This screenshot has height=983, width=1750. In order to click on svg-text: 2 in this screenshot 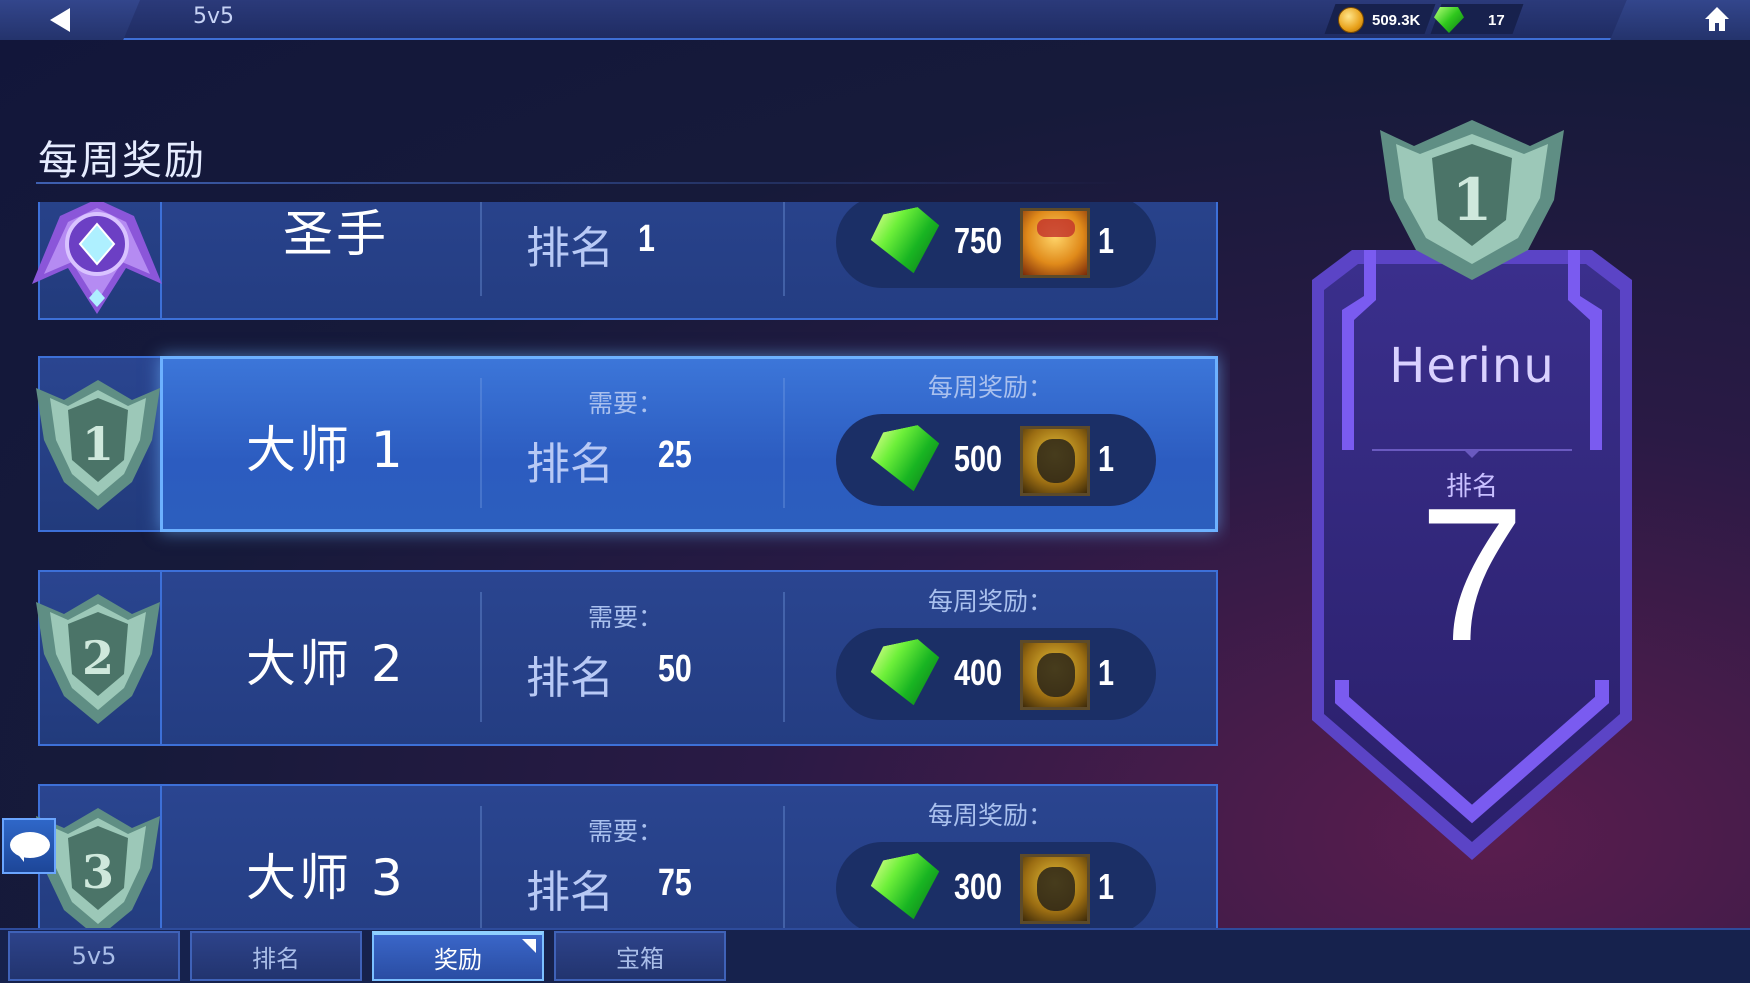, I will do `click(98, 658)`.